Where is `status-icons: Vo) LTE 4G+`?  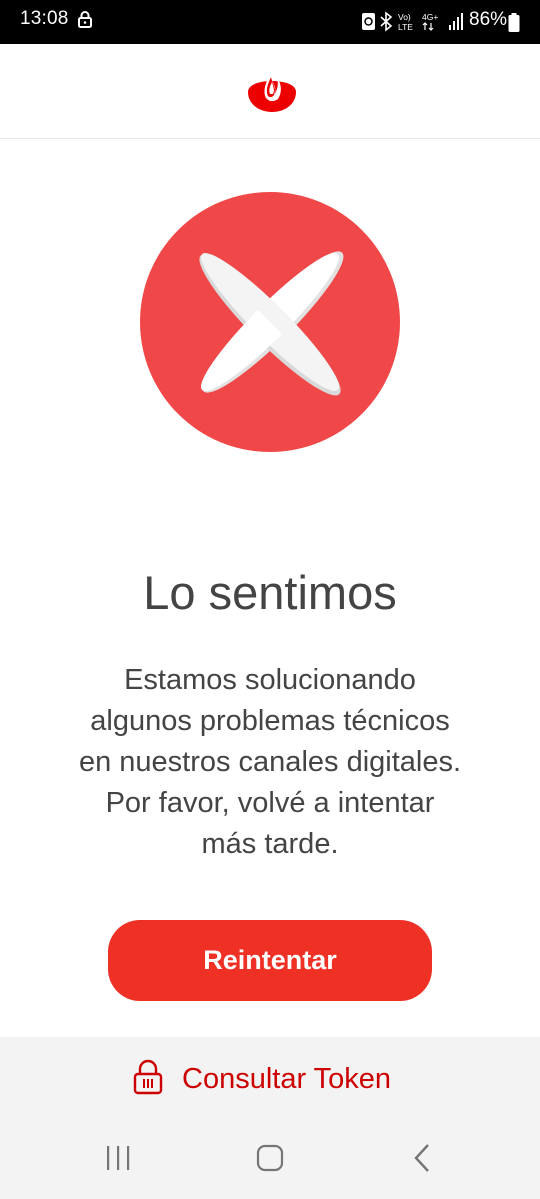 status-icons: Vo) LTE 4G+ is located at coordinates (414, 22).